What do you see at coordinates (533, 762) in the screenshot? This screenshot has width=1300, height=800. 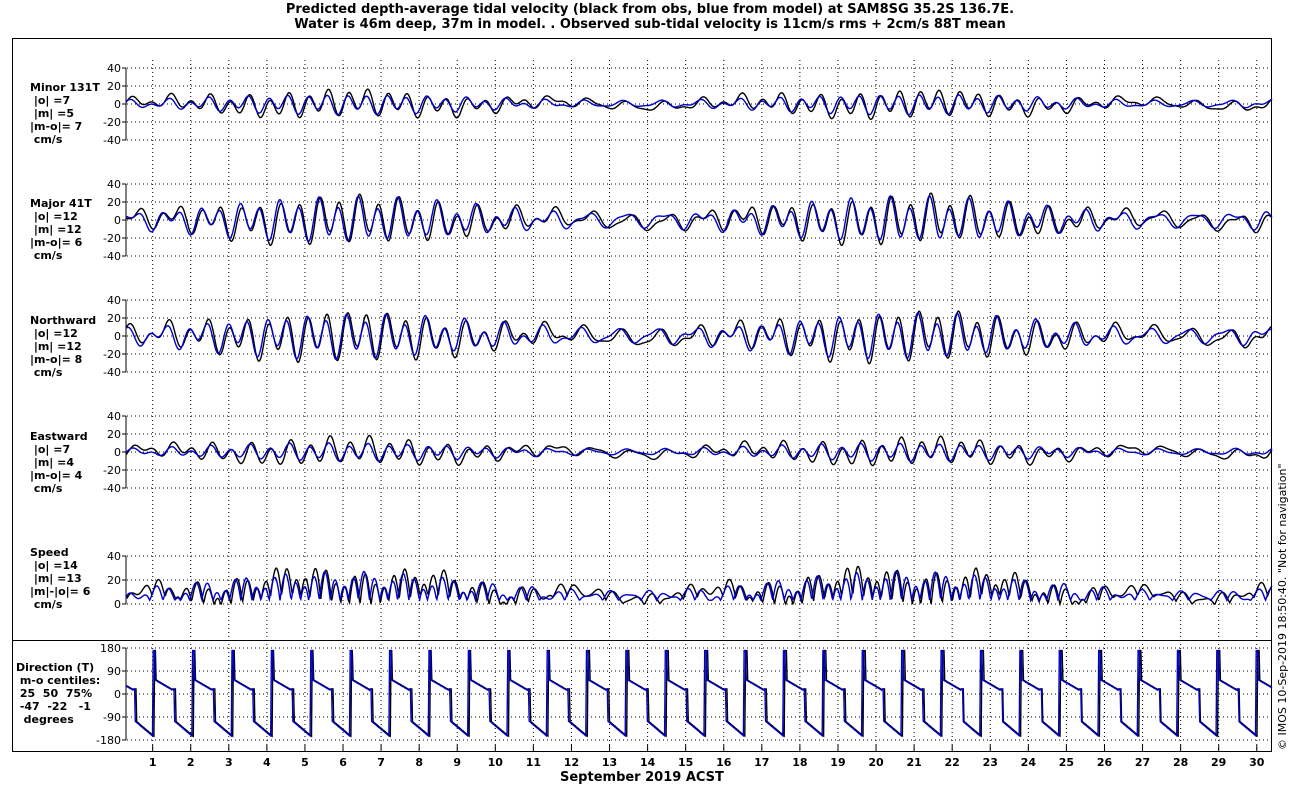 I see `x-tick-label-11: 11` at bounding box center [533, 762].